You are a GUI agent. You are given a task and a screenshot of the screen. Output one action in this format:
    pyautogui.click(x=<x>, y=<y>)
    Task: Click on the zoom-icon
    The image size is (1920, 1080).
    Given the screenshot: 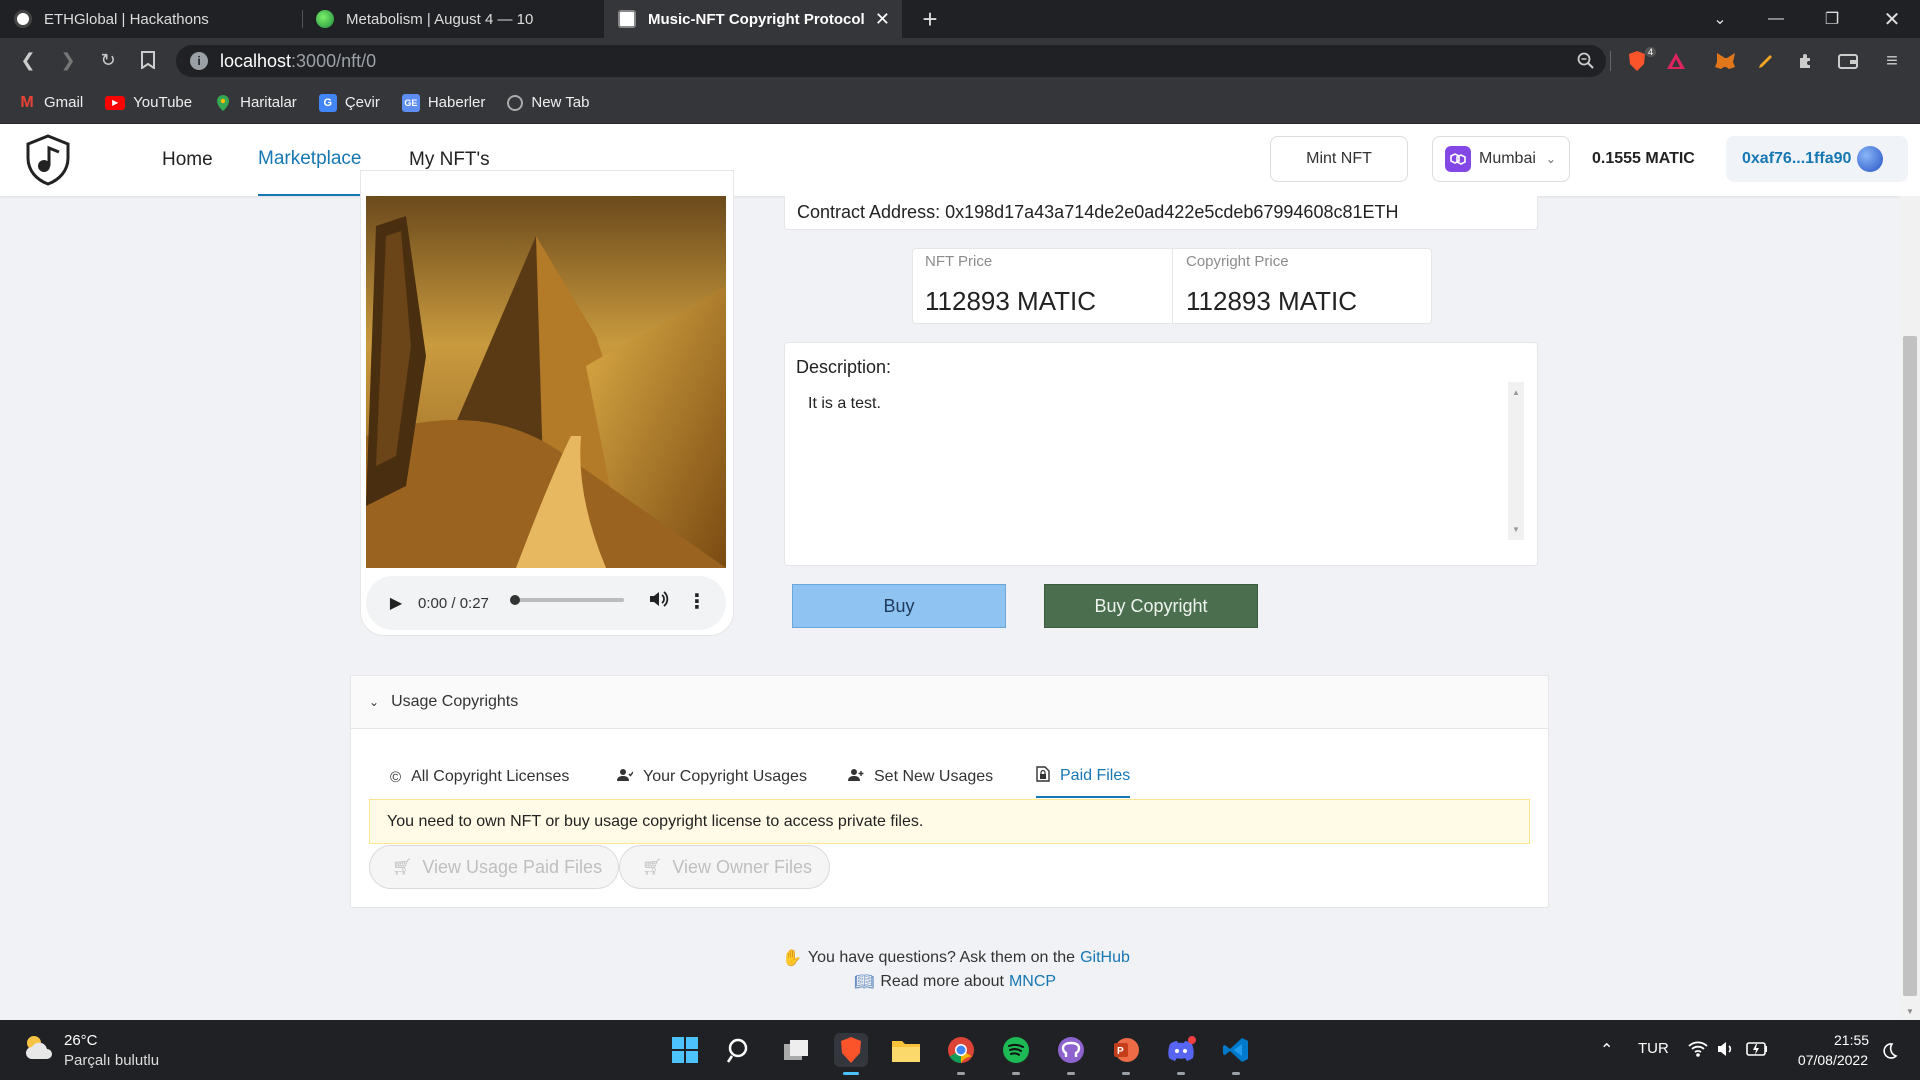 What is the action you would take?
    pyautogui.click(x=1586, y=61)
    